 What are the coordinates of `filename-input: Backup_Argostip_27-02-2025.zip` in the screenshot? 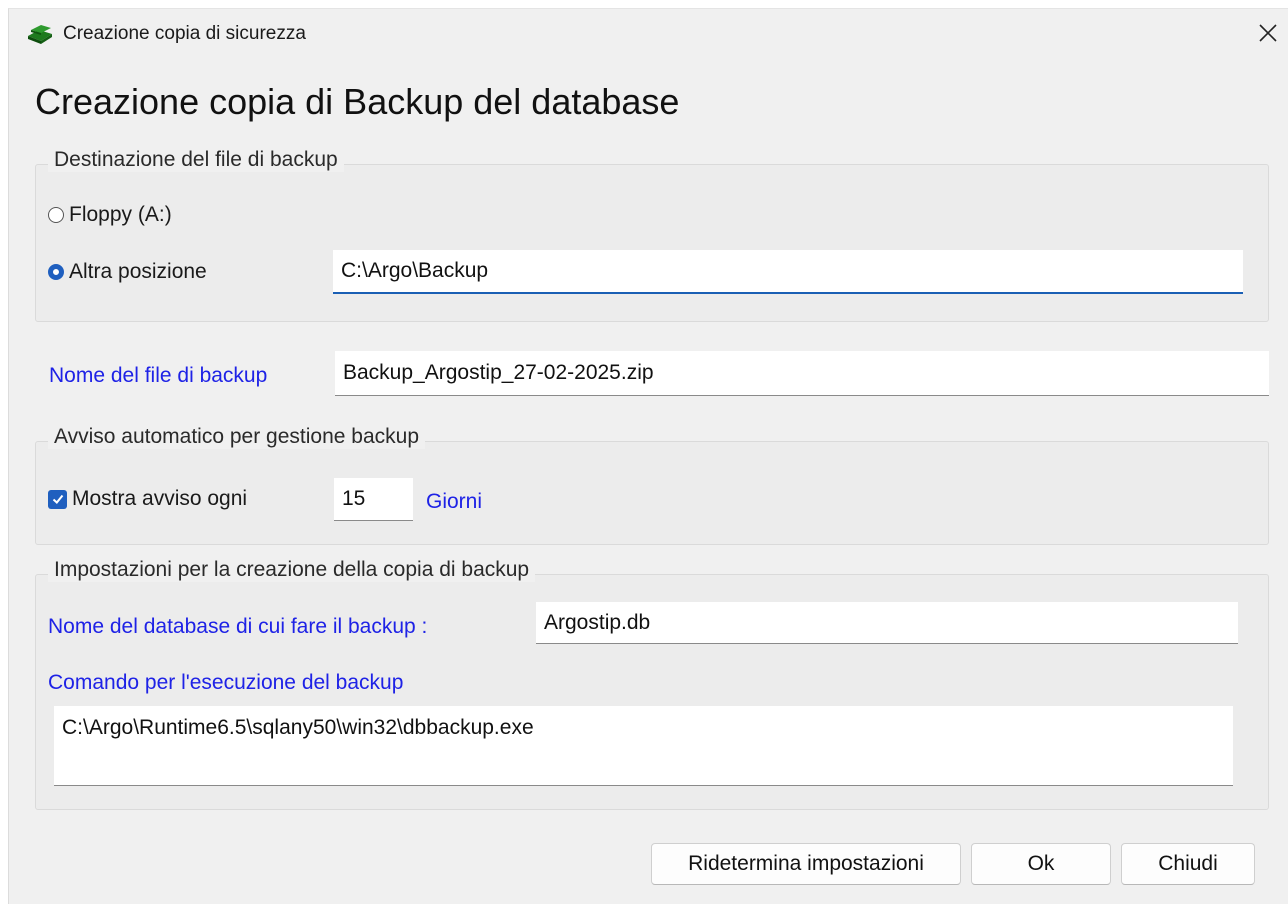 It's located at (802, 373).